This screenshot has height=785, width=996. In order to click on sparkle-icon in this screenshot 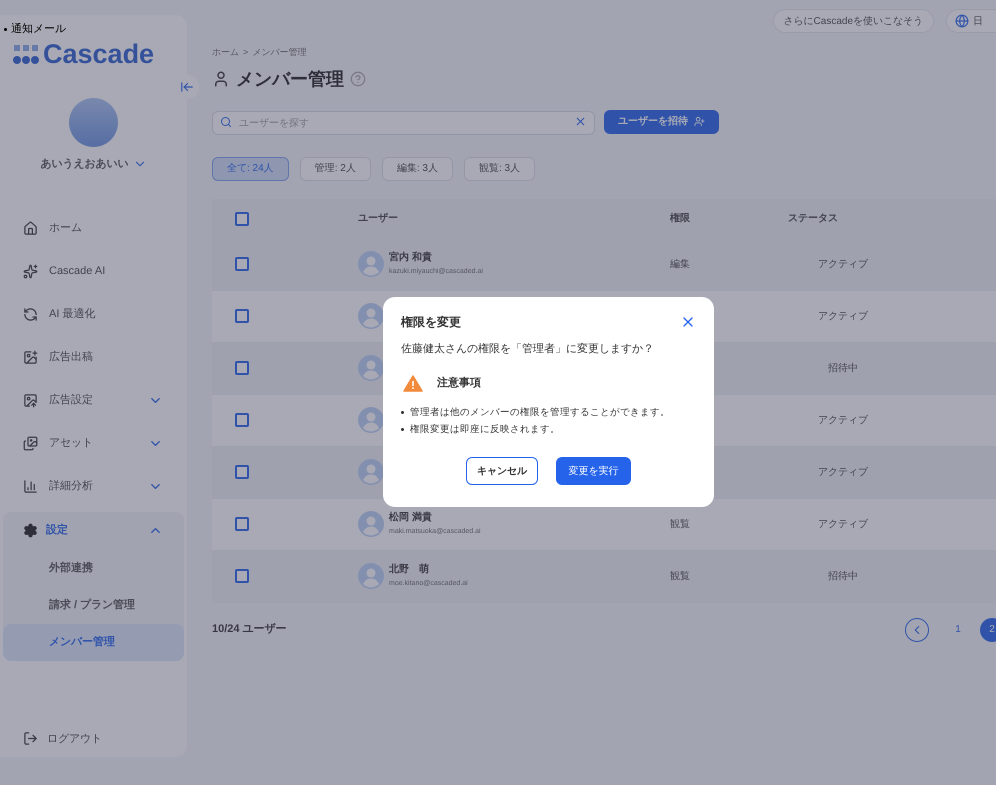, I will do `click(30, 271)`.